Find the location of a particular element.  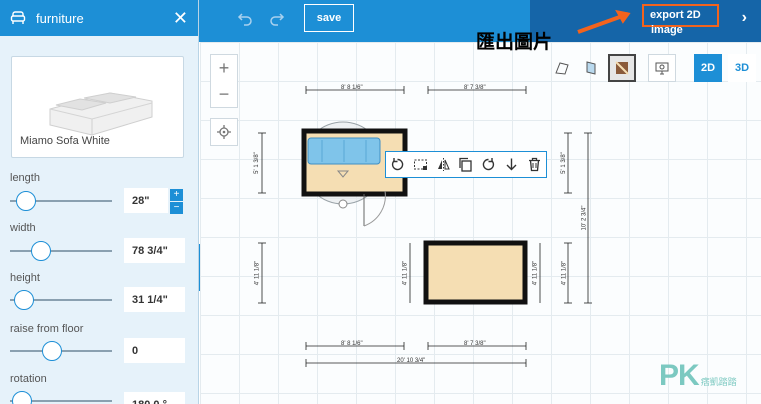

annotation-arrowhead is located at coordinates (623, 16).